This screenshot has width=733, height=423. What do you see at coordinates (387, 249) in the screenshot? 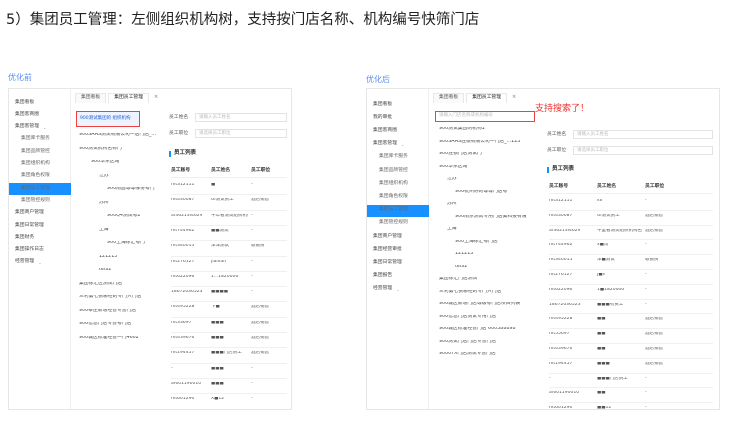
I see `sidebar-item-label: 集团经营审批` at bounding box center [387, 249].